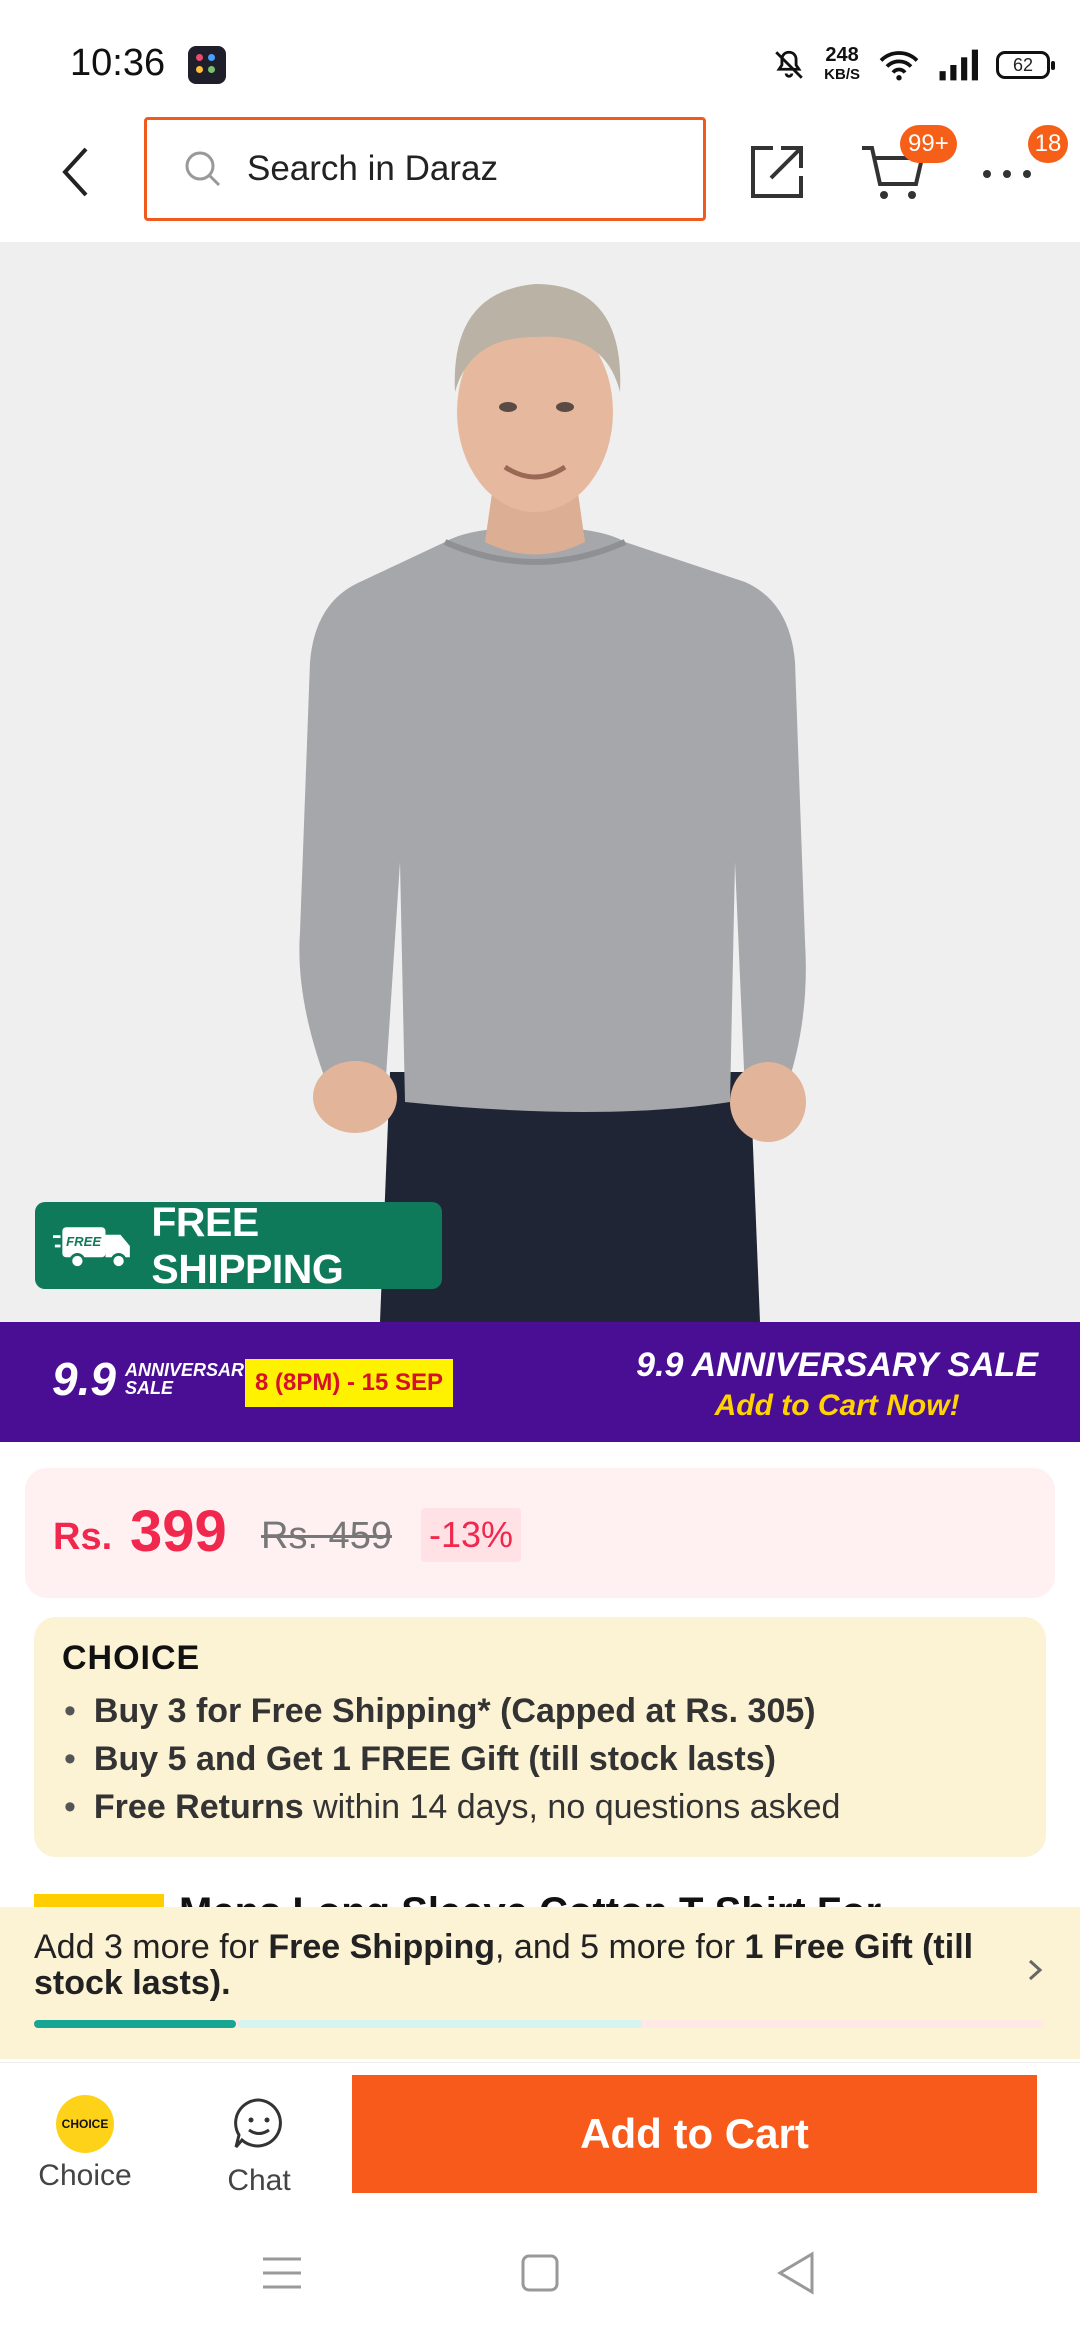 The width and height of the screenshot is (1080, 2340). Describe the element at coordinates (207, 65) in the screenshot. I see `app-icon` at that location.